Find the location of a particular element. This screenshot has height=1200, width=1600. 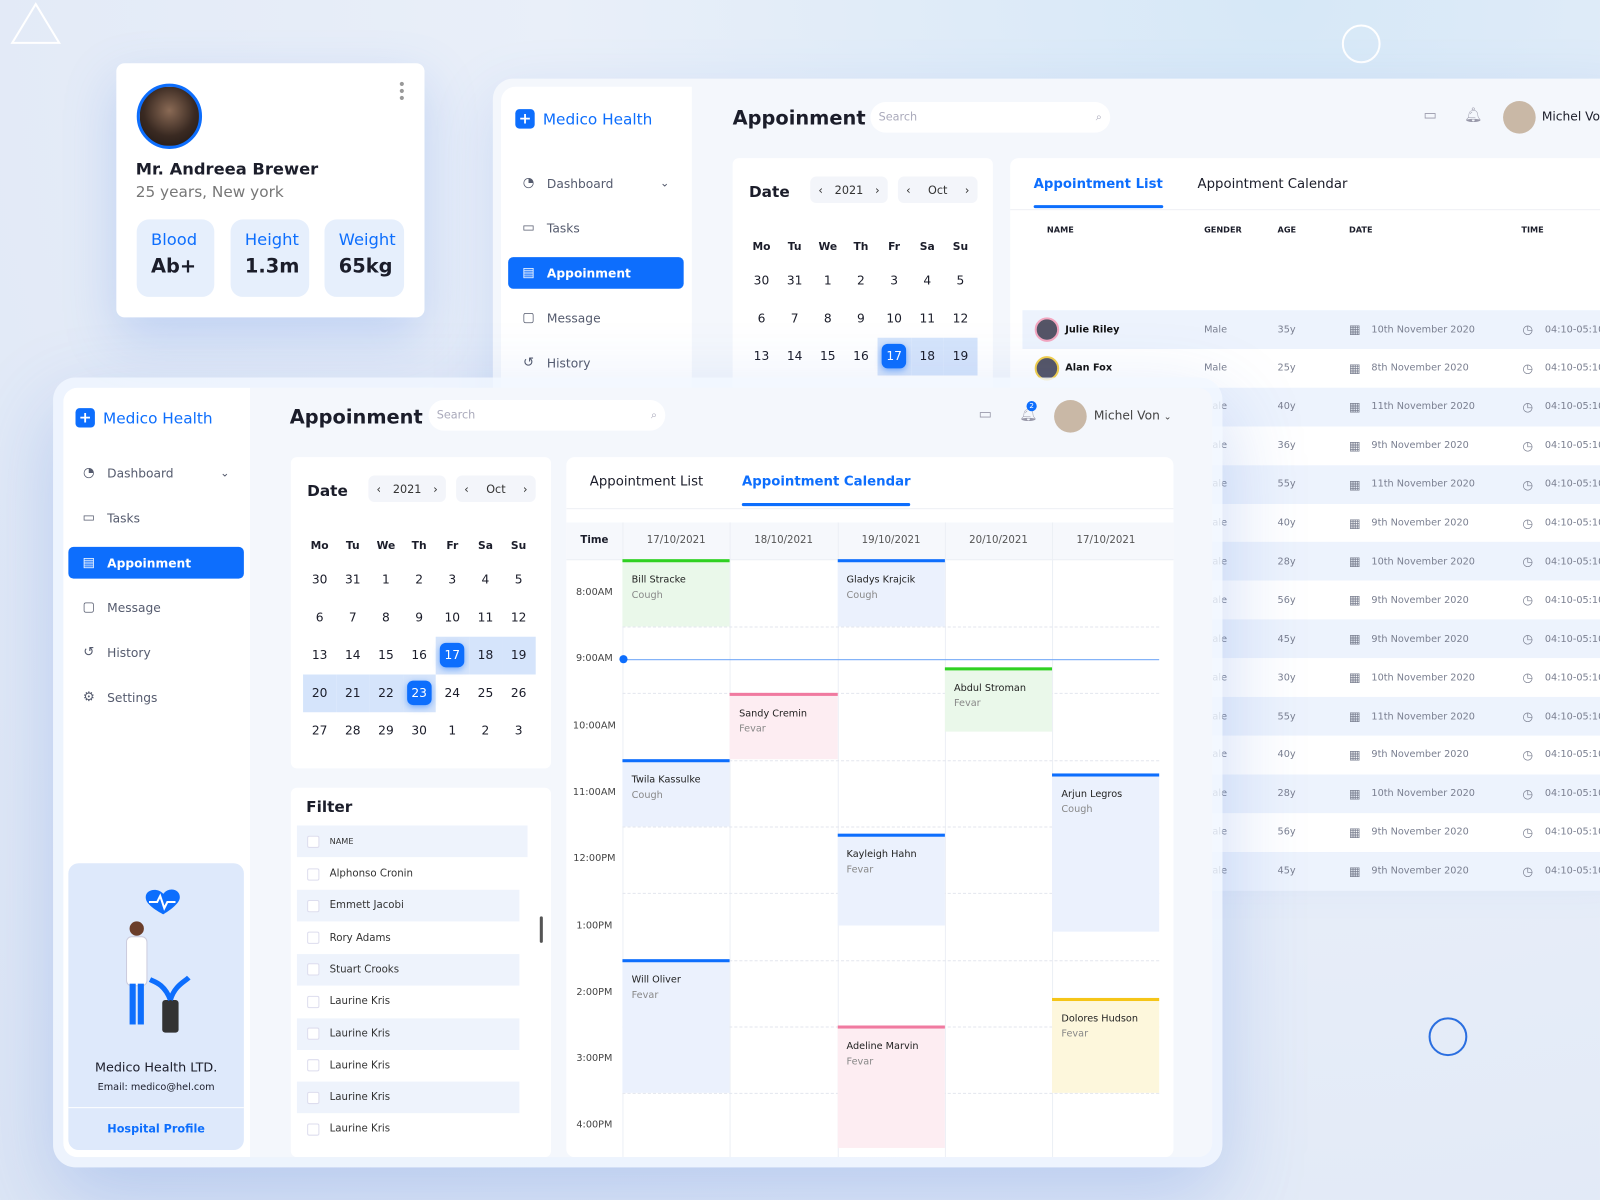

tab-appointment-calendar: Appointment Calendar is located at coordinates (1273, 184).